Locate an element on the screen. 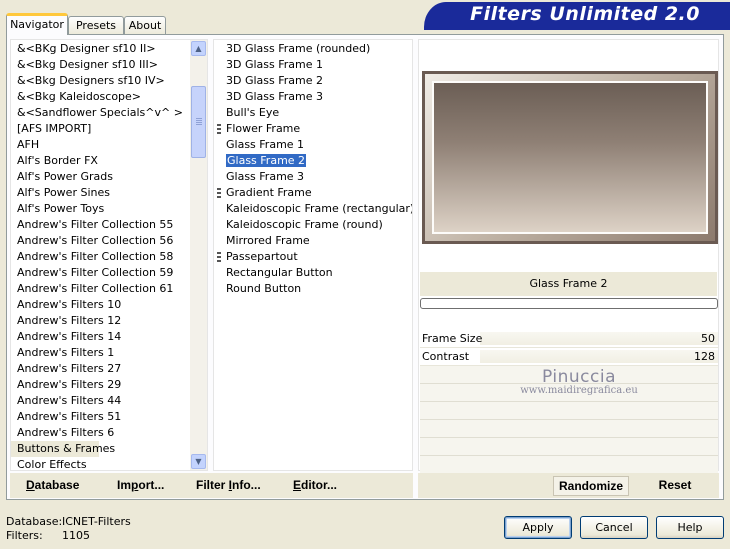  category-item: AFH is located at coordinates (101, 145).